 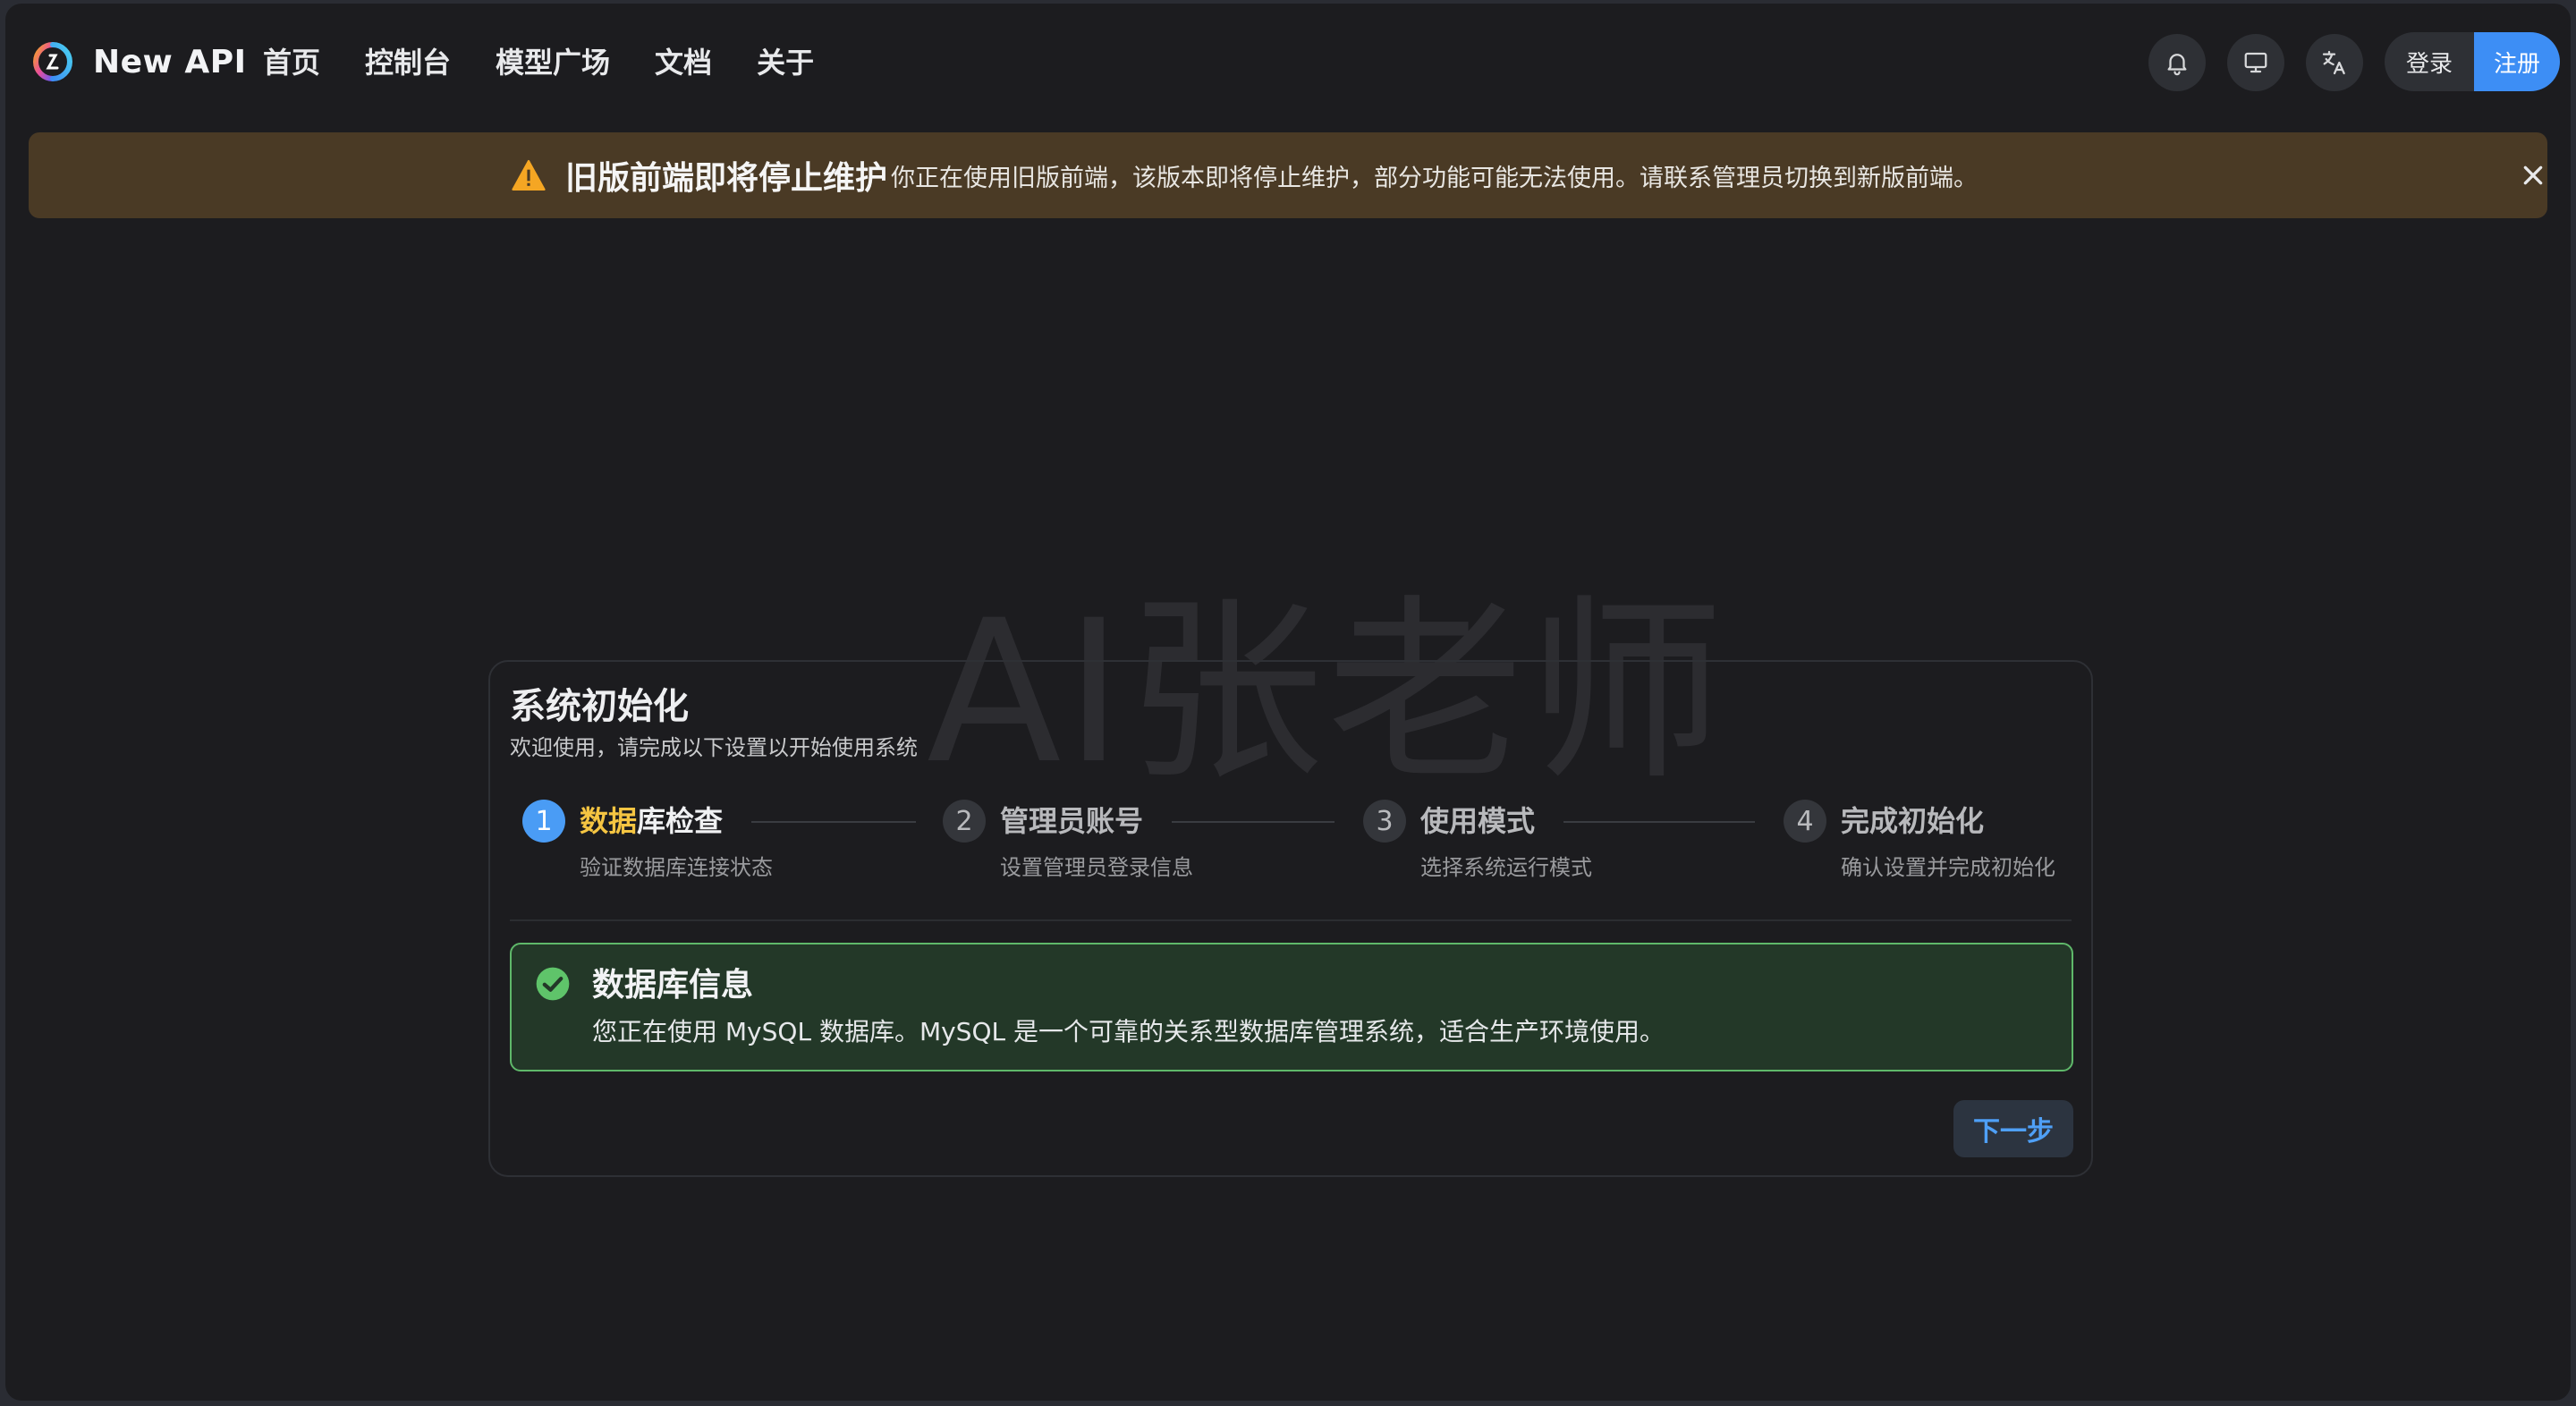 I want to click on alert-title: 数据库信息, so click(x=673, y=986).